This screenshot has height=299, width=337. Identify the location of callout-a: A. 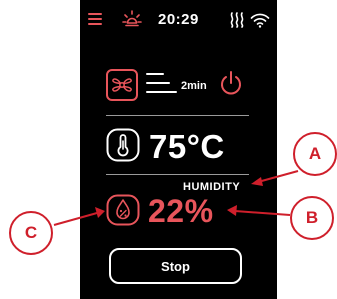
(315, 154).